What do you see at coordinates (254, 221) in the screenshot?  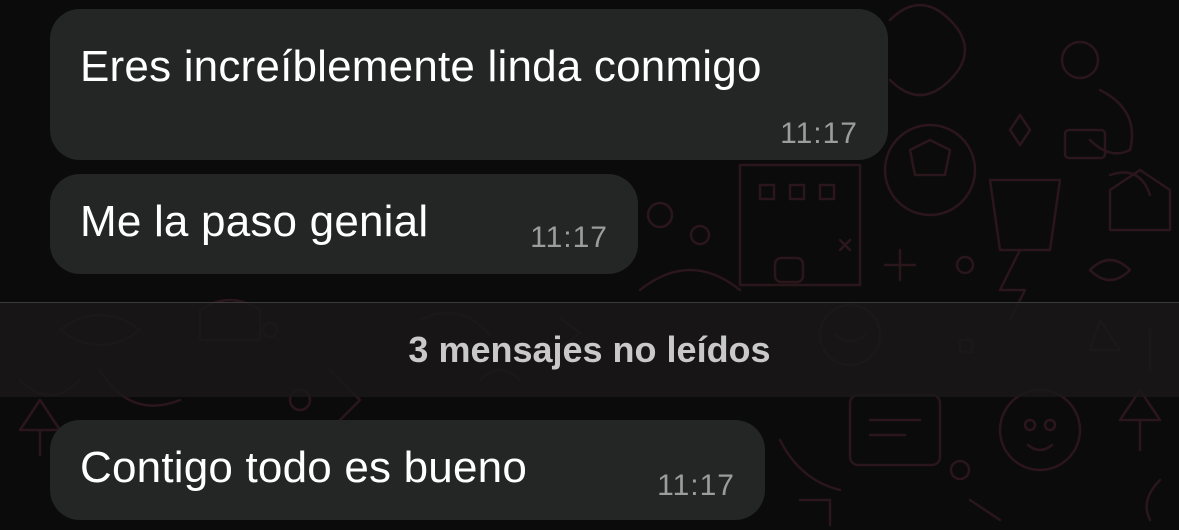 I see `message-text: Me la paso genial` at bounding box center [254, 221].